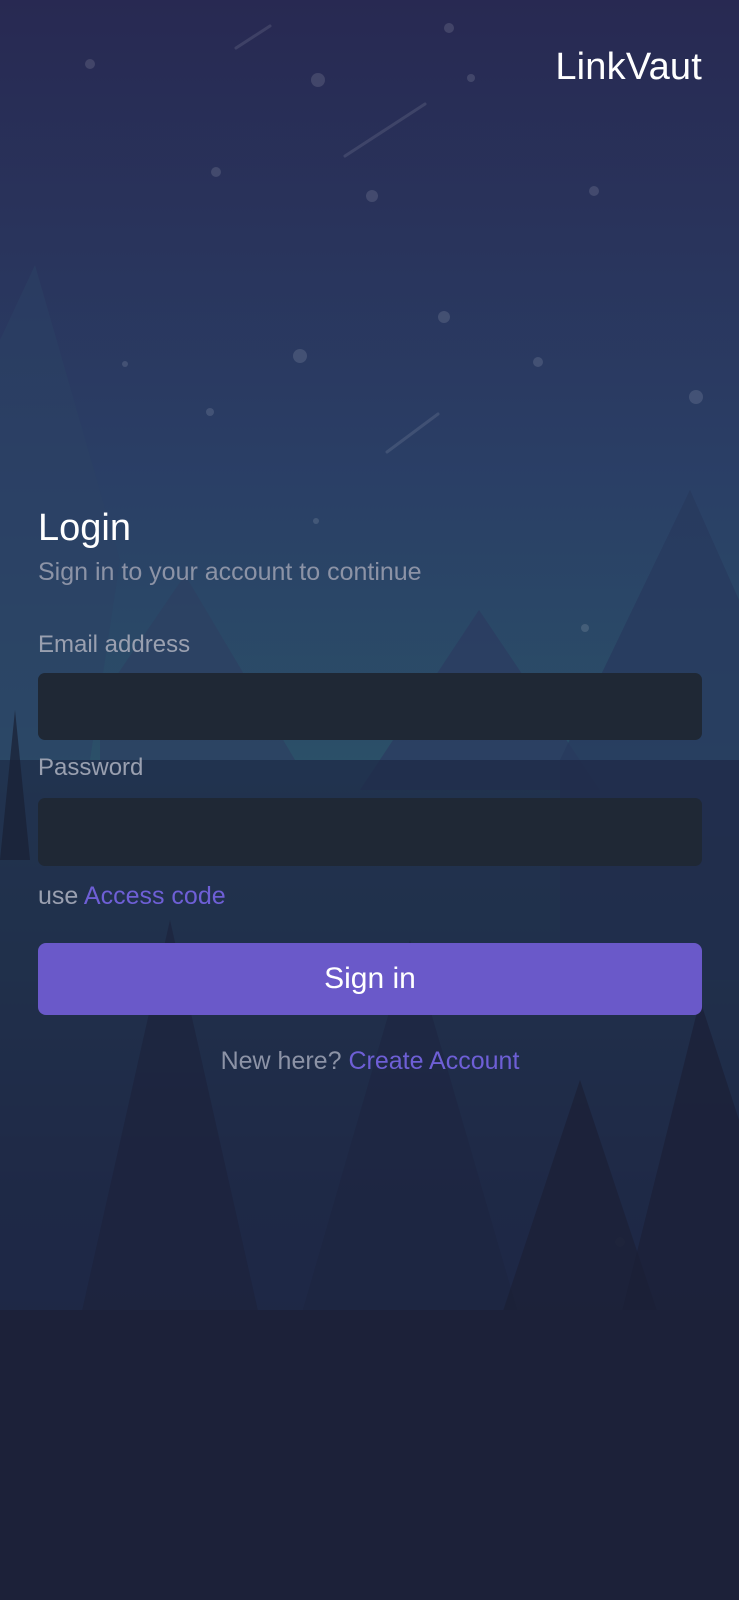  I want to click on password-field, so click(370, 832).